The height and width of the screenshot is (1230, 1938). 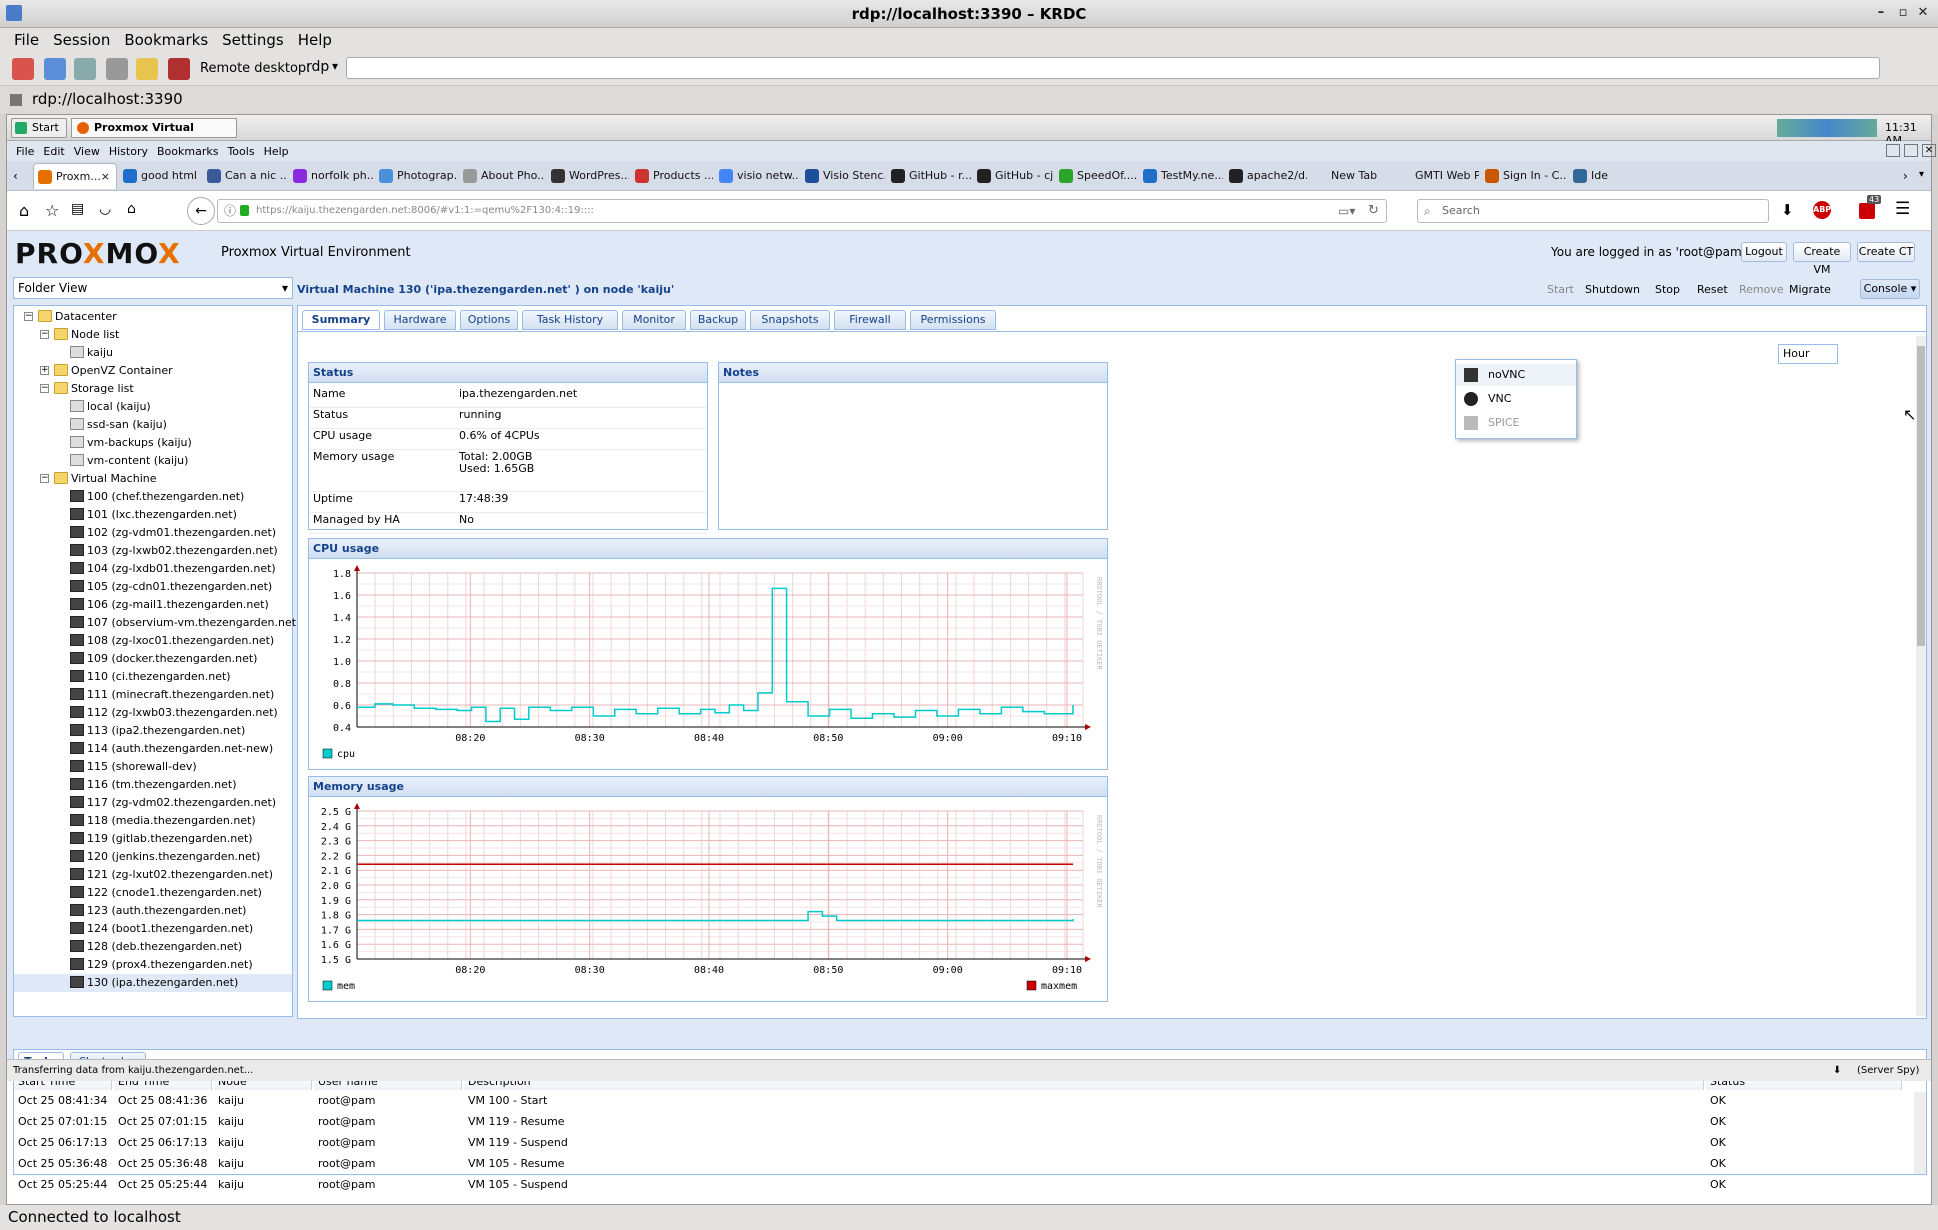 What do you see at coordinates (153, 785) in the screenshot?
I see `tree-vm-item: 116 (tm.thezengarden.net)` at bounding box center [153, 785].